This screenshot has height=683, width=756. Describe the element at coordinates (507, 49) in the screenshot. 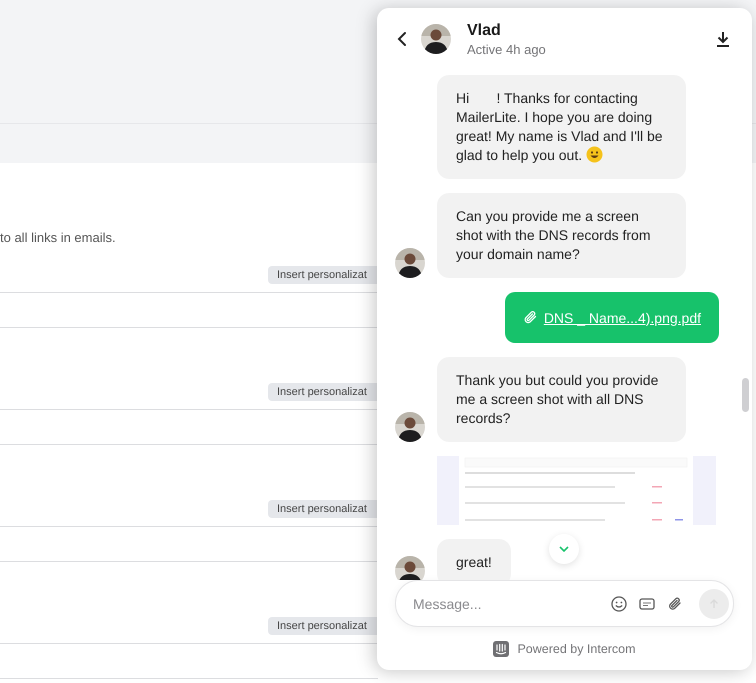

I see `agent-status: Active 4h ago` at that location.